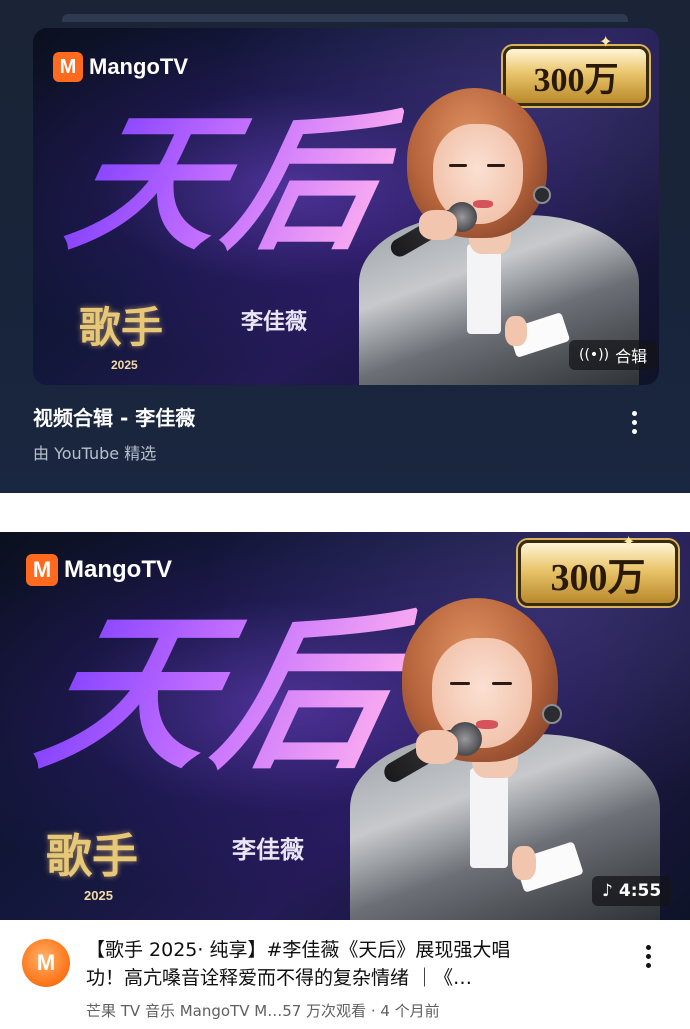  Describe the element at coordinates (263, 1011) in the screenshot. I see `video-metadata: 芒果 TV 音乐 MangoTV M…57 万次观看 · 4 个月前` at that location.